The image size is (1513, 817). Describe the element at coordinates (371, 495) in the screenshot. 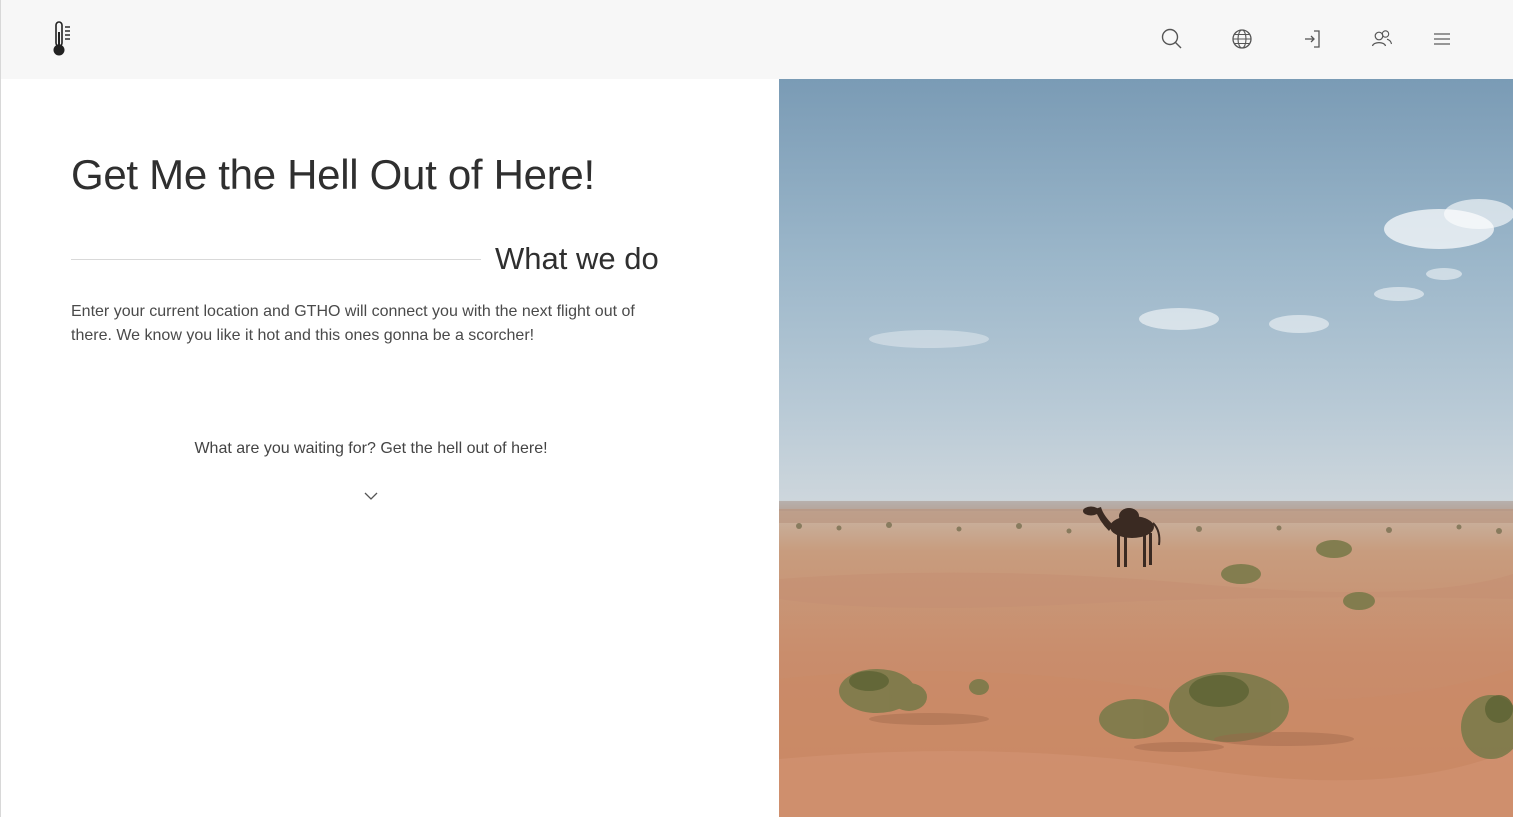

I see `chevron-down-icon` at that location.